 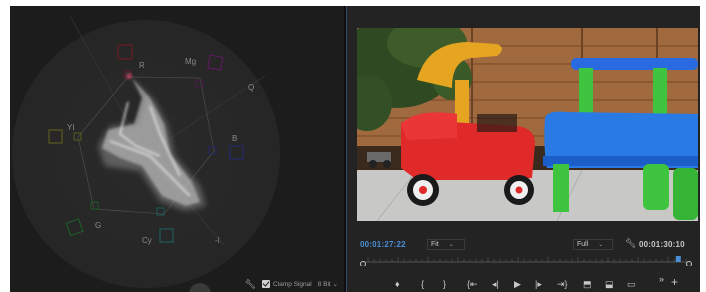 What do you see at coordinates (523, 282) in the screenshot?
I see `transport-controls: ♦ { } {⇤ ◂| ▶ |▸ ⇥} ⬒ ⬓ ▭ » +` at bounding box center [523, 282].